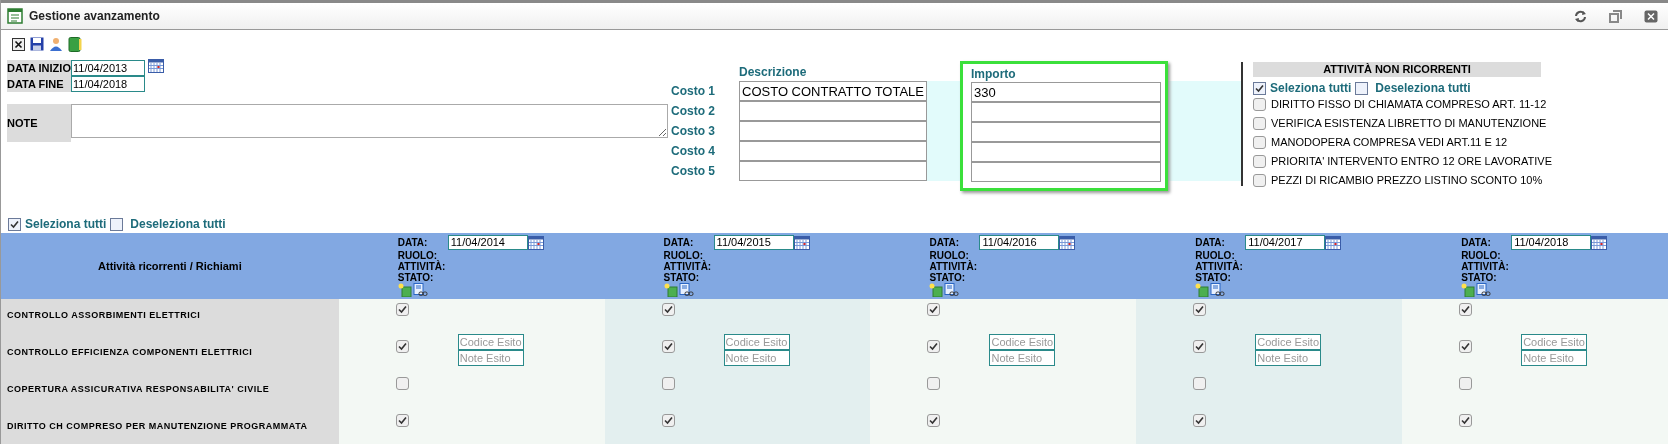 The width and height of the screenshot is (1668, 444). I want to click on amount-field: 330, so click(1066, 92).